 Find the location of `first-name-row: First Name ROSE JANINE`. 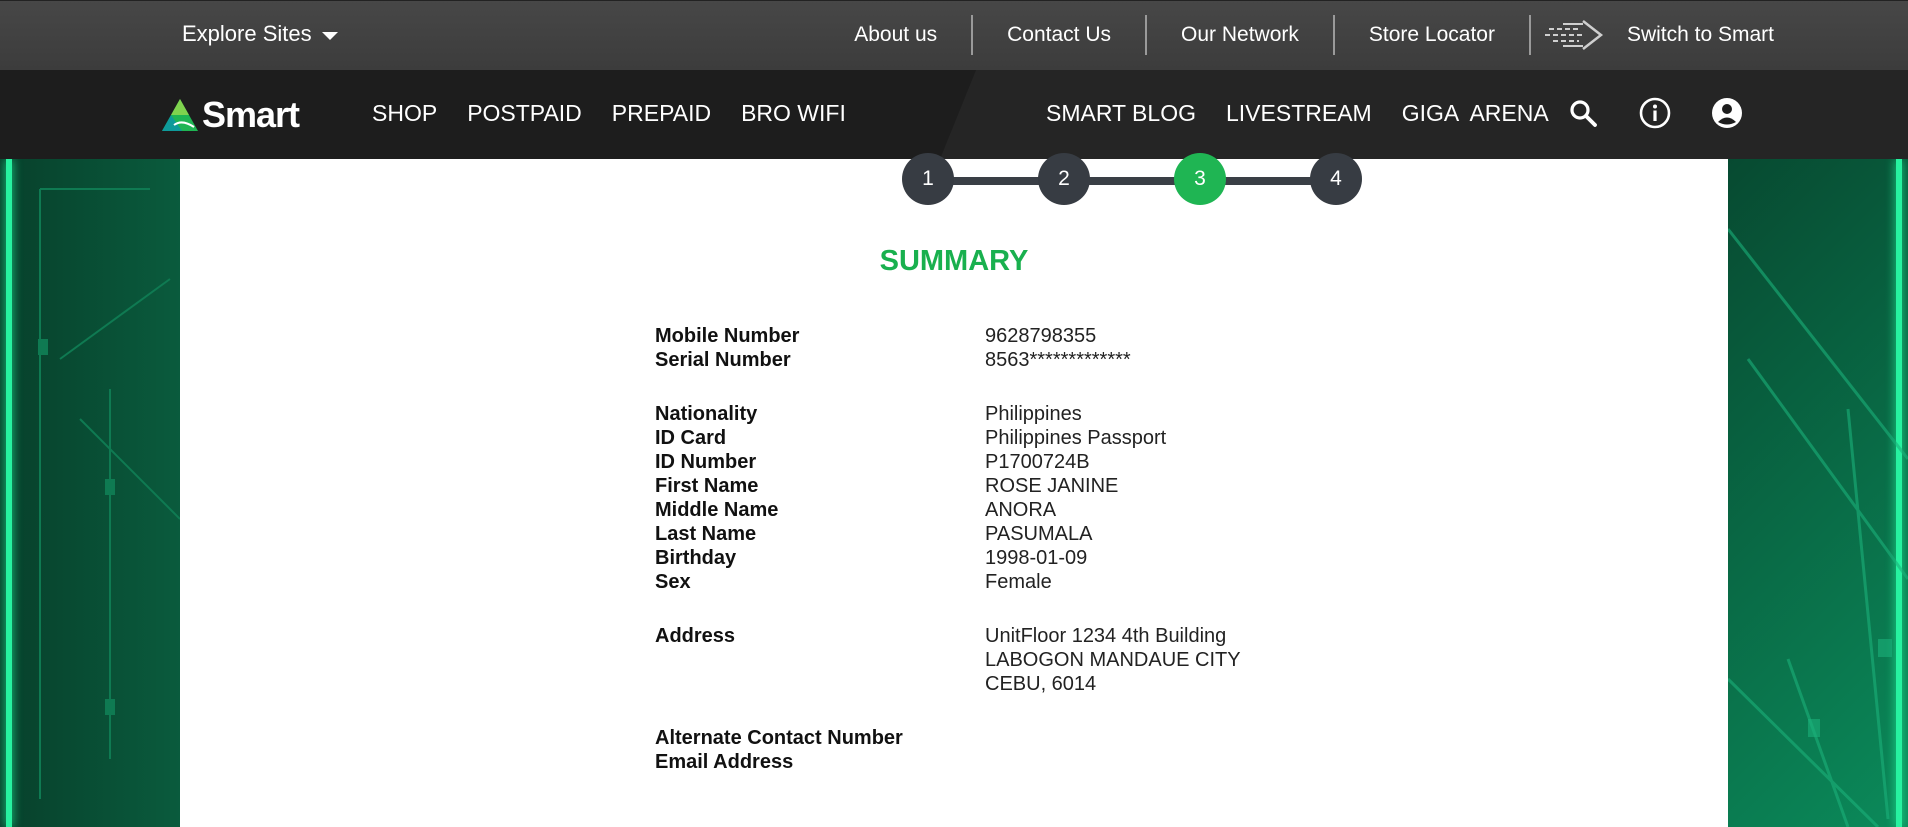

first-name-row: First Name ROSE JANINE is located at coordinates (948, 486).